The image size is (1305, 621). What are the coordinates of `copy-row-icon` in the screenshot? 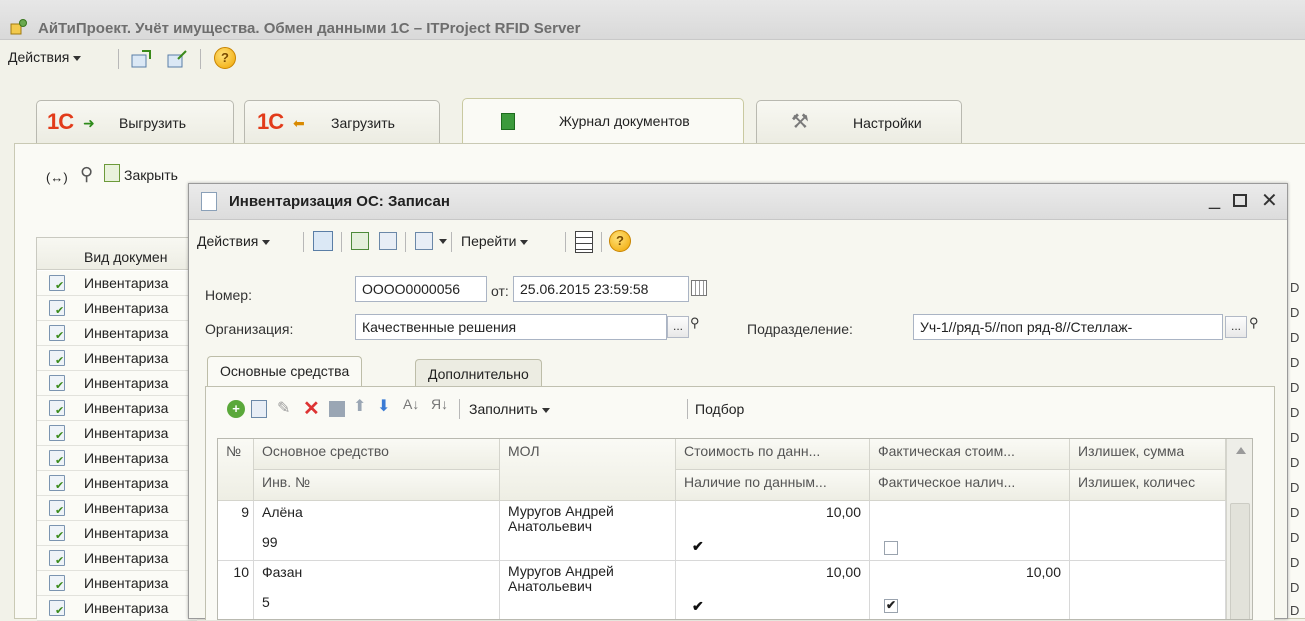 It's located at (259, 409).